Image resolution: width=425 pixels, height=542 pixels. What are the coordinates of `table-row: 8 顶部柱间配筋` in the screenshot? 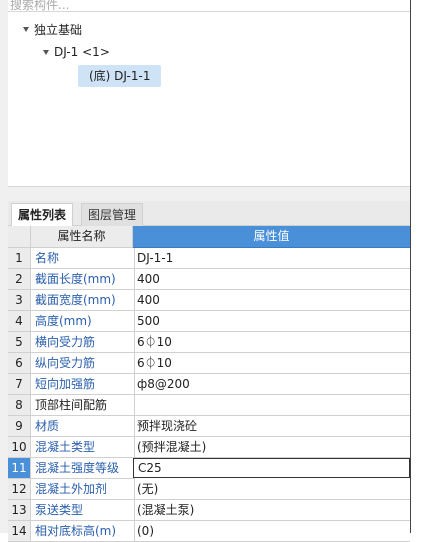 It's located at (209, 405).